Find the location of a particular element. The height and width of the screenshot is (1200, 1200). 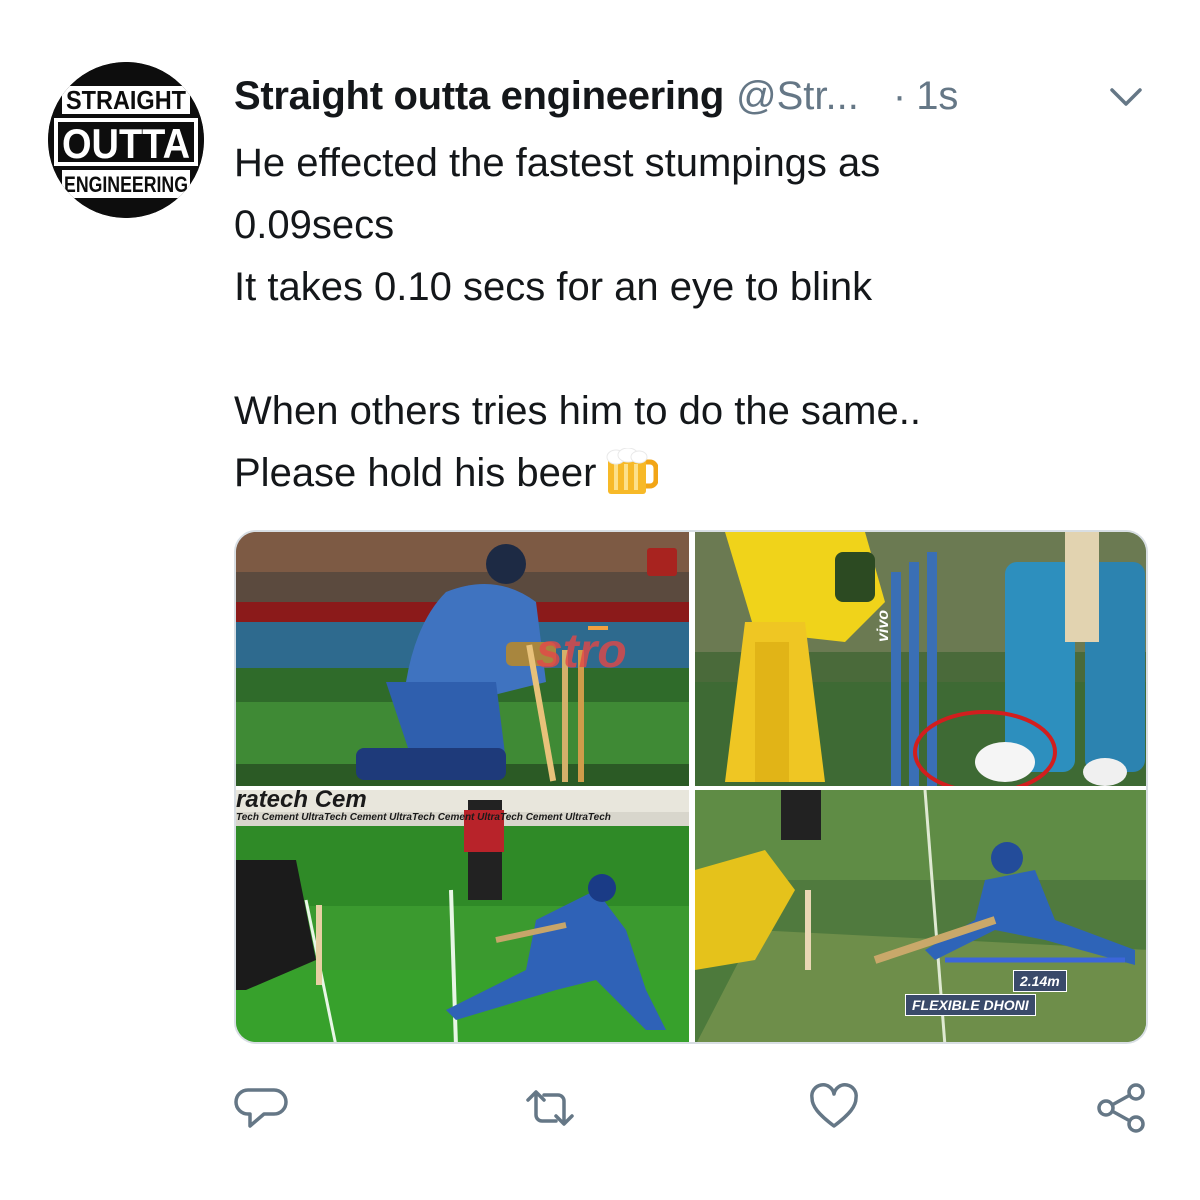

tweet-line: Please hold his beer is located at coordinates (415, 473).